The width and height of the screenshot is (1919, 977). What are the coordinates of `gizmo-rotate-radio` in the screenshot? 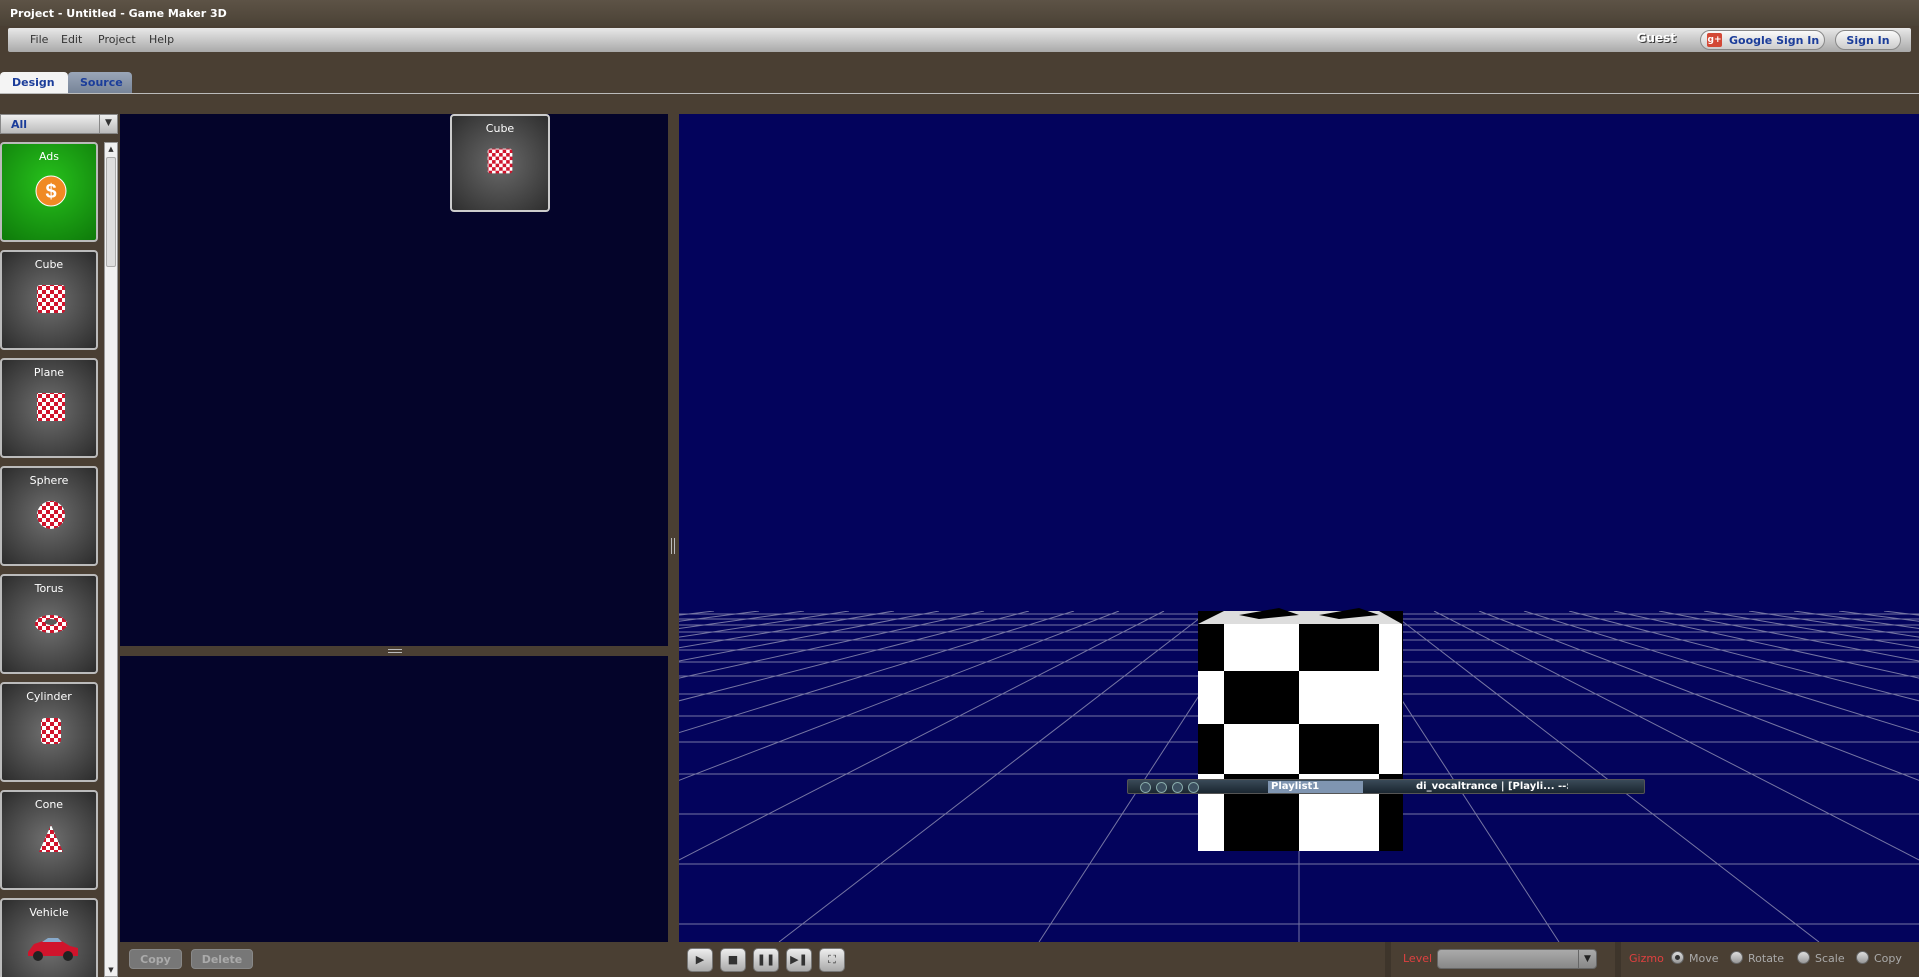 It's located at (1736, 957).